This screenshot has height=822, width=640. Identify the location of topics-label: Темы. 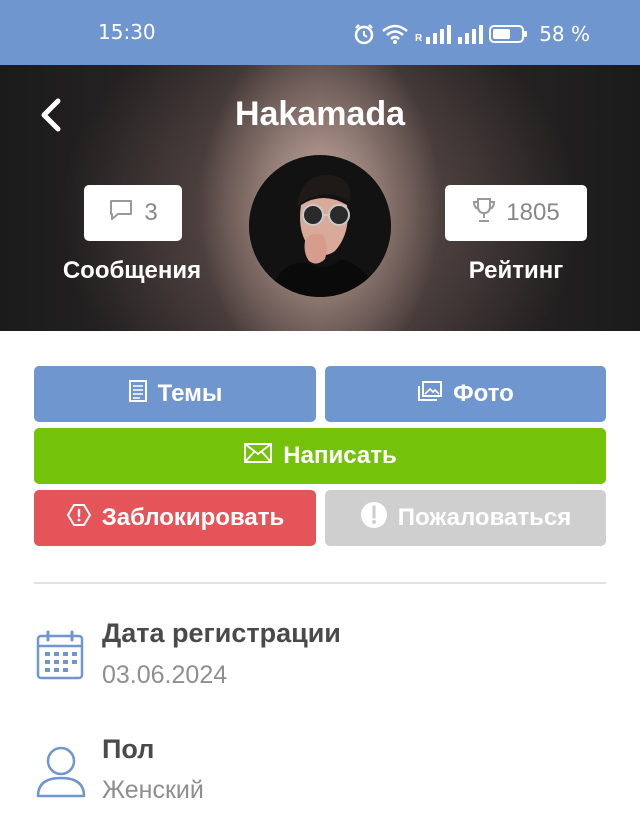
(190, 393).